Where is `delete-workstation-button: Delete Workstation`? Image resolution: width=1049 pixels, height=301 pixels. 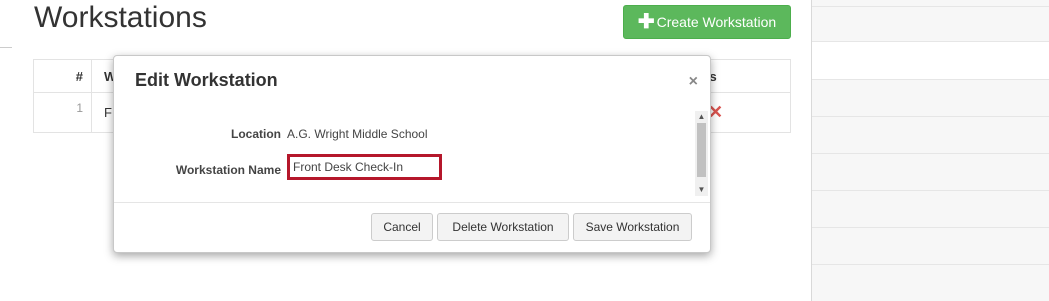
delete-workstation-button: Delete Workstation is located at coordinates (503, 227).